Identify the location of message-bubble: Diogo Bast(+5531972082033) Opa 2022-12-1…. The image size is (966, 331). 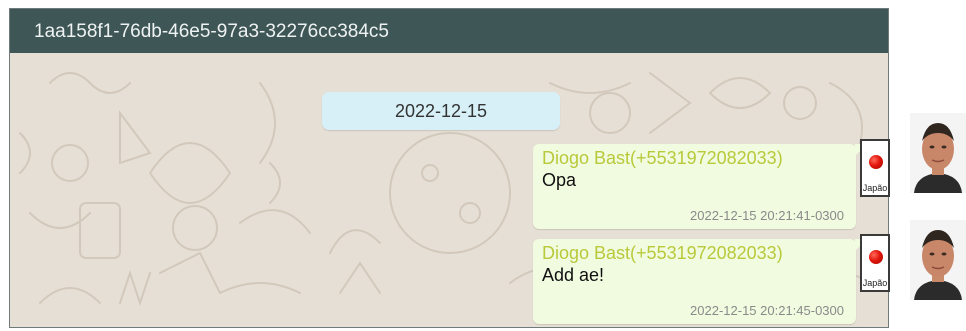
(700, 186).